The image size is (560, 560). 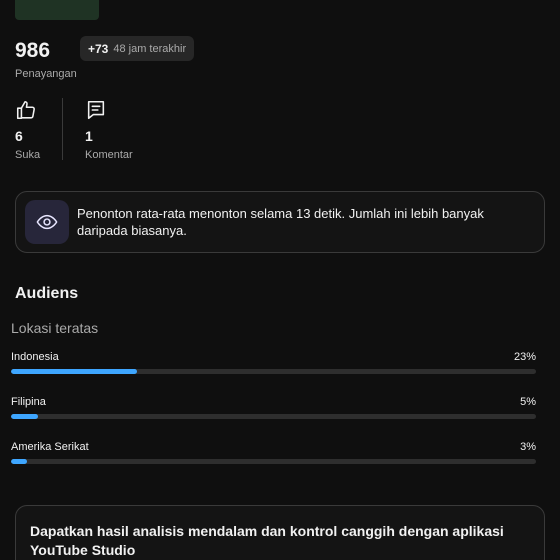 What do you see at coordinates (46, 74) in the screenshot?
I see `views-label: Penayangan` at bounding box center [46, 74].